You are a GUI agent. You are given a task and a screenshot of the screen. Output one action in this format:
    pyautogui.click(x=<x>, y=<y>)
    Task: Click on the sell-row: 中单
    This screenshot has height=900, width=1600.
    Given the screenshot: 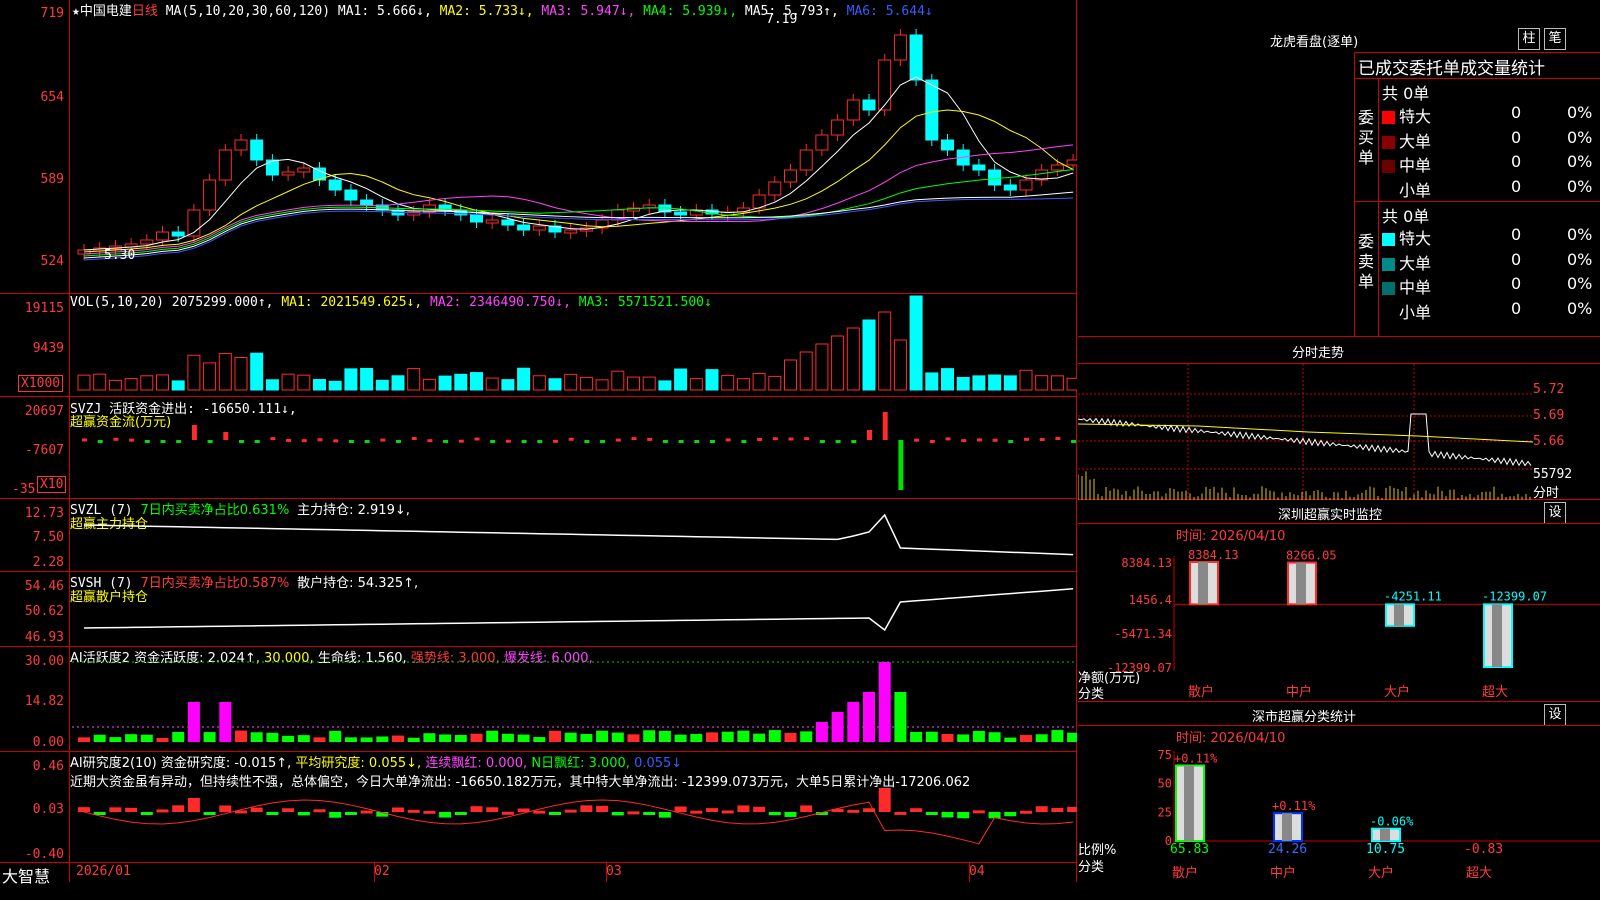 What is the action you would take?
    pyautogui.click(x=1406, y=286)
    